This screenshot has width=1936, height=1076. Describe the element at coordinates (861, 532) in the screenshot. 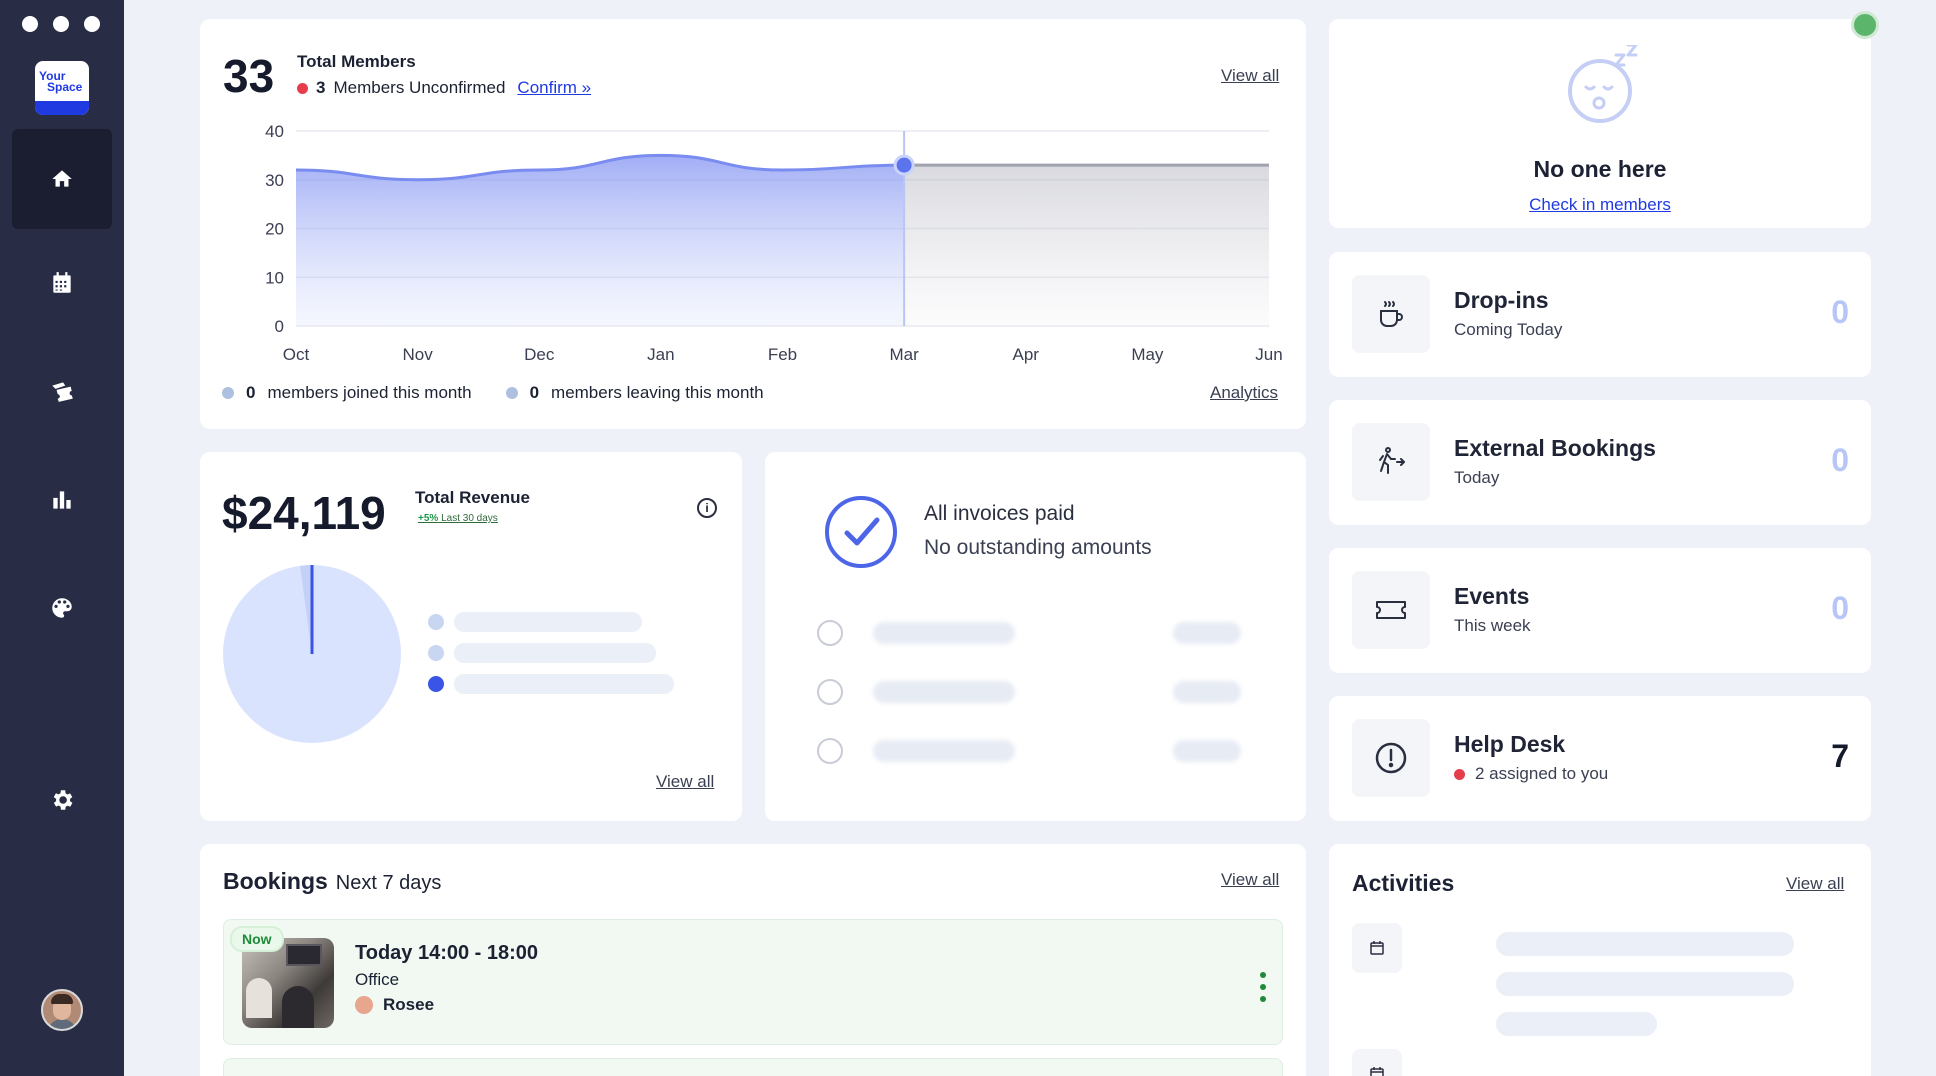

I see `check-circle-icon` at that location.